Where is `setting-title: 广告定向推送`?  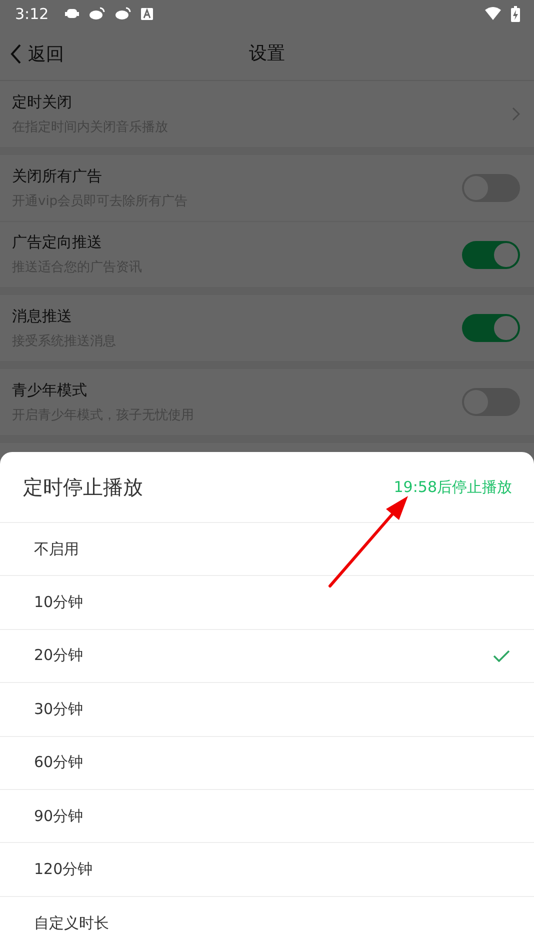 setting-title: 广告定向推送 is located at coordinates (57, 242).